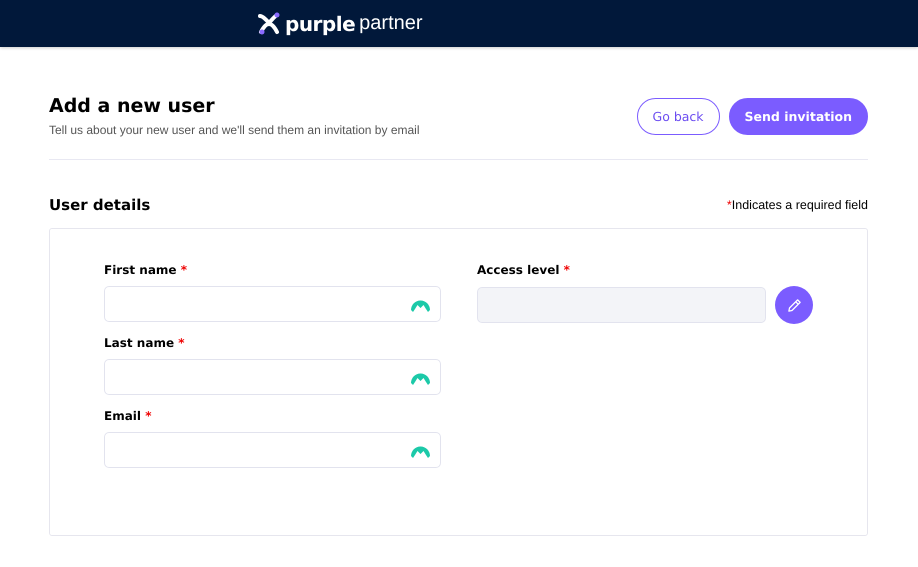 The width and height of the screenshot is (918, 567). I want to click on send-invitation-button: Send invitation, so click(798, 116).